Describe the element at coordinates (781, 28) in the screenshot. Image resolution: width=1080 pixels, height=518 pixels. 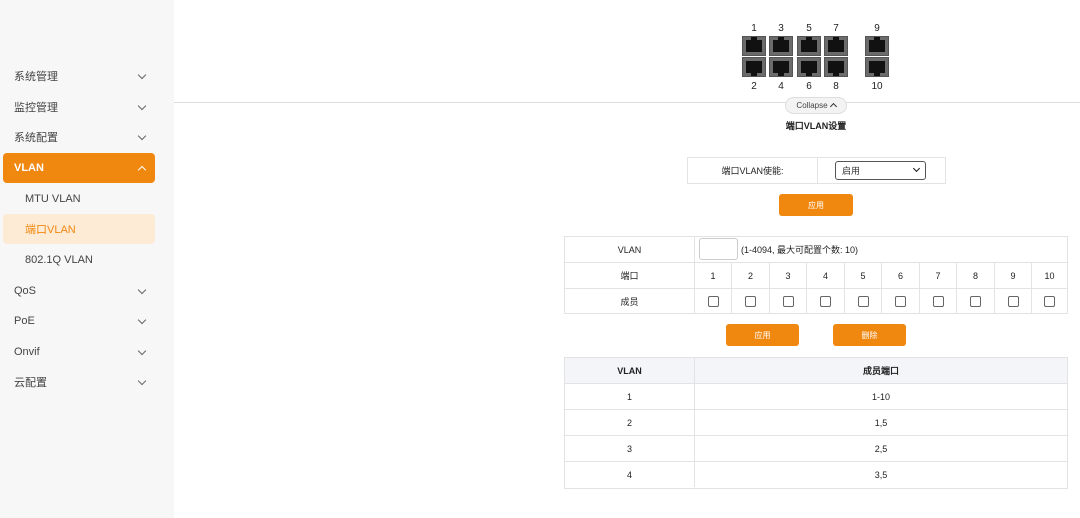
I see `port-number: 3` at that location.